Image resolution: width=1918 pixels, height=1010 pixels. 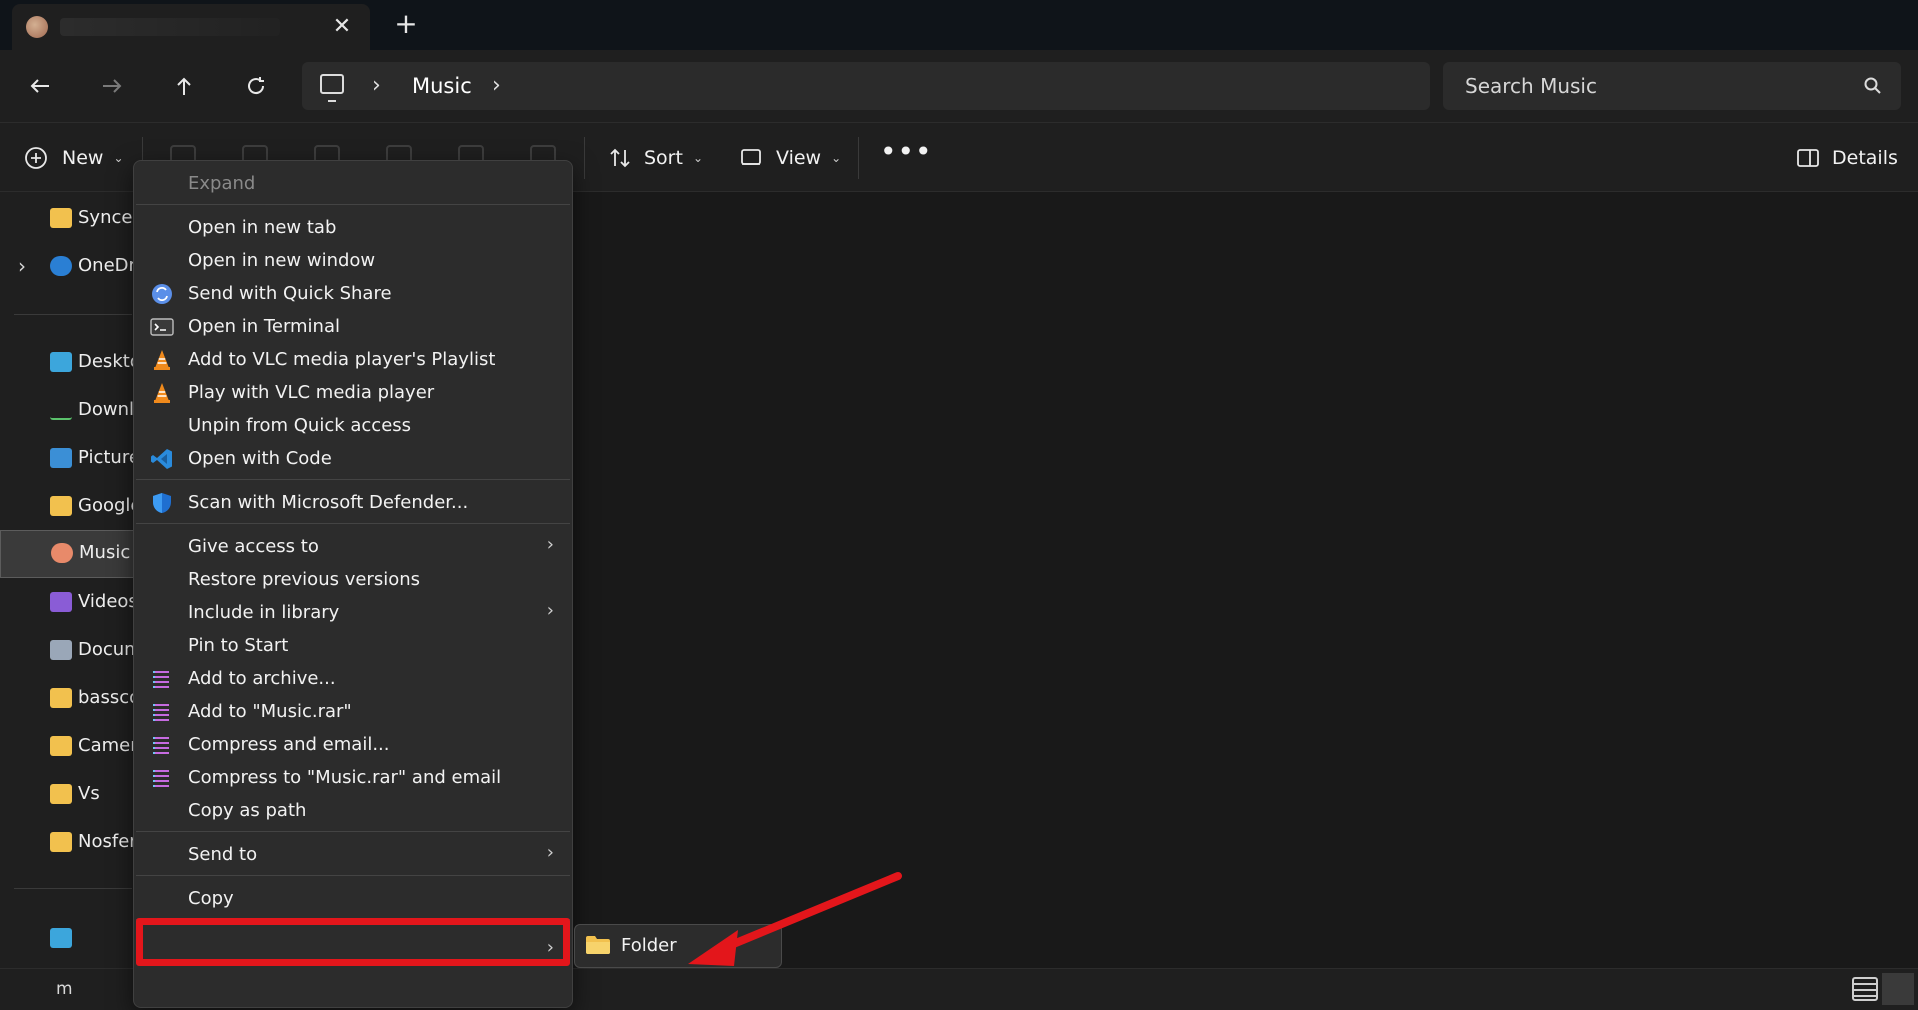 What do you see at coordinates (799, 158) in the screenshot?
I see `view-label: View` at bounding box center [799, 158].